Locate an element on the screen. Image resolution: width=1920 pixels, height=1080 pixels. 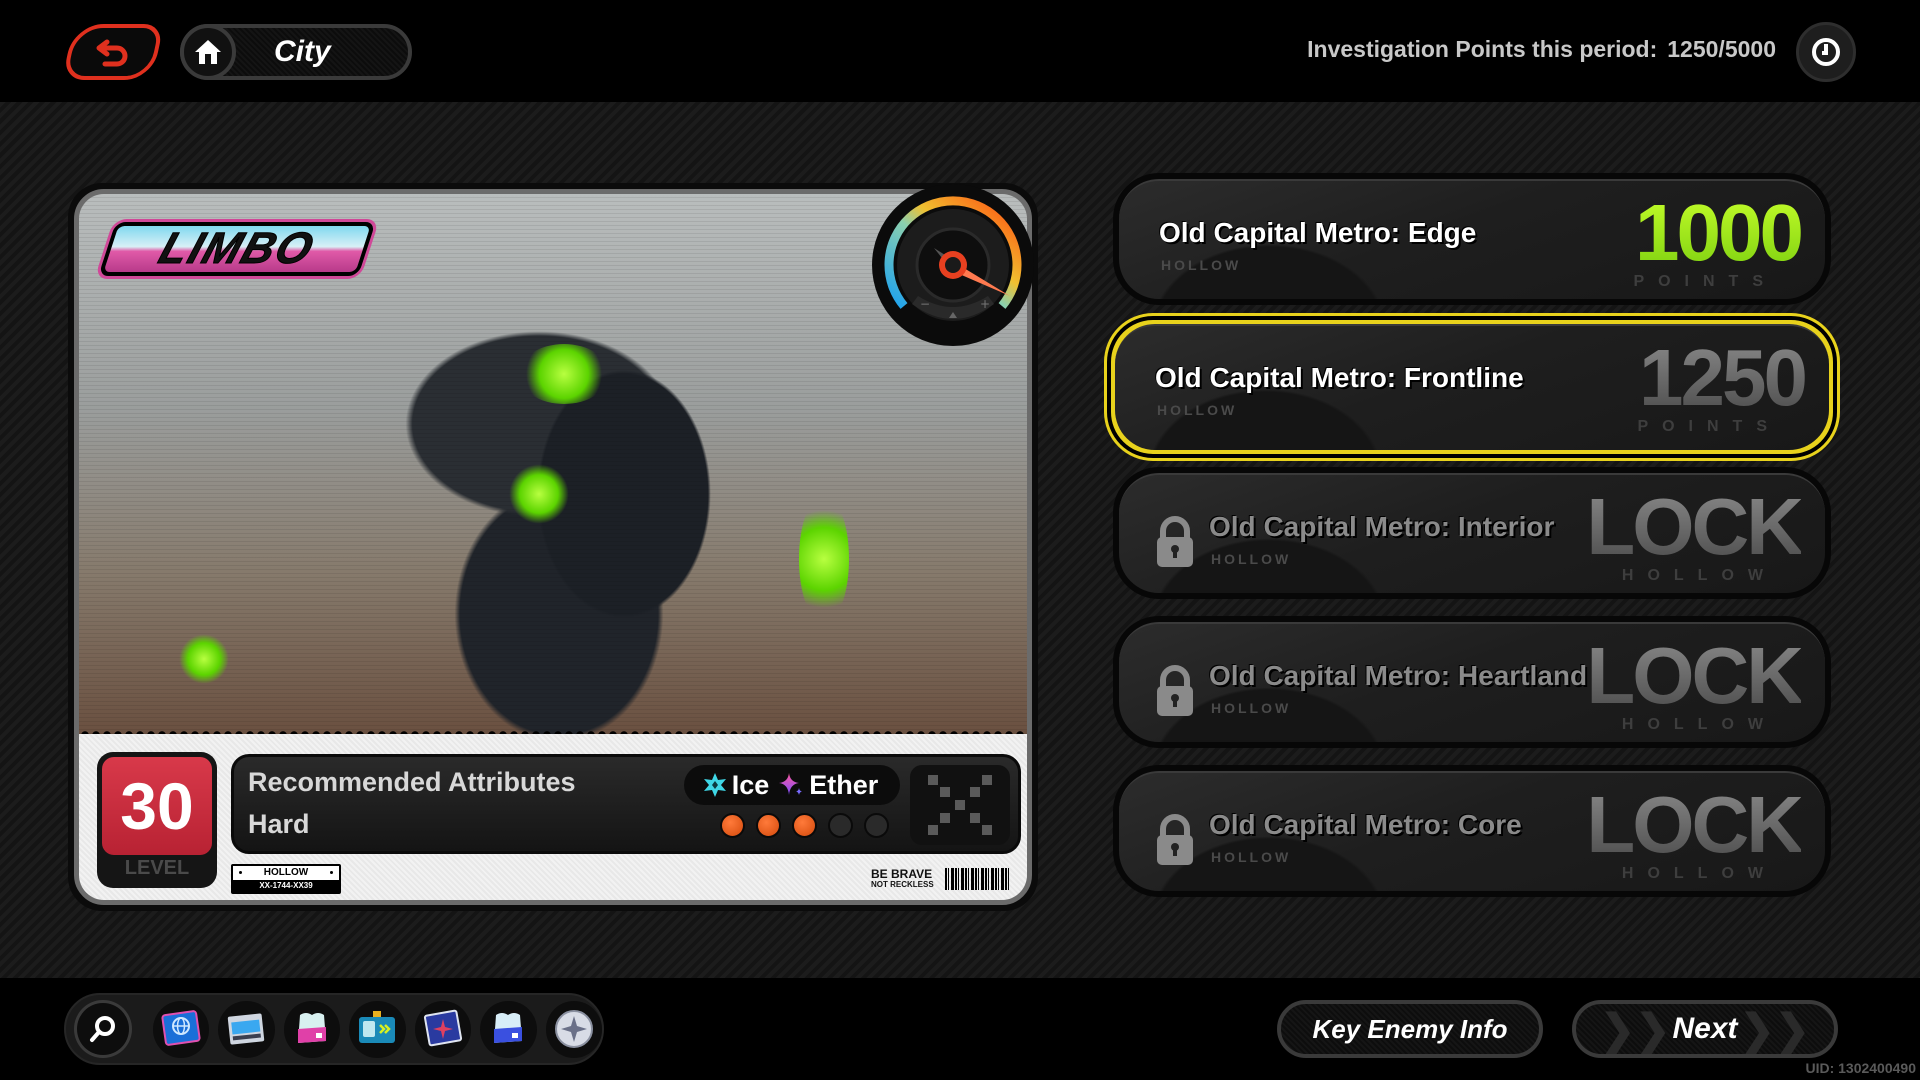
toolbar-globe-card-button is located at coordinates (181, 1029).